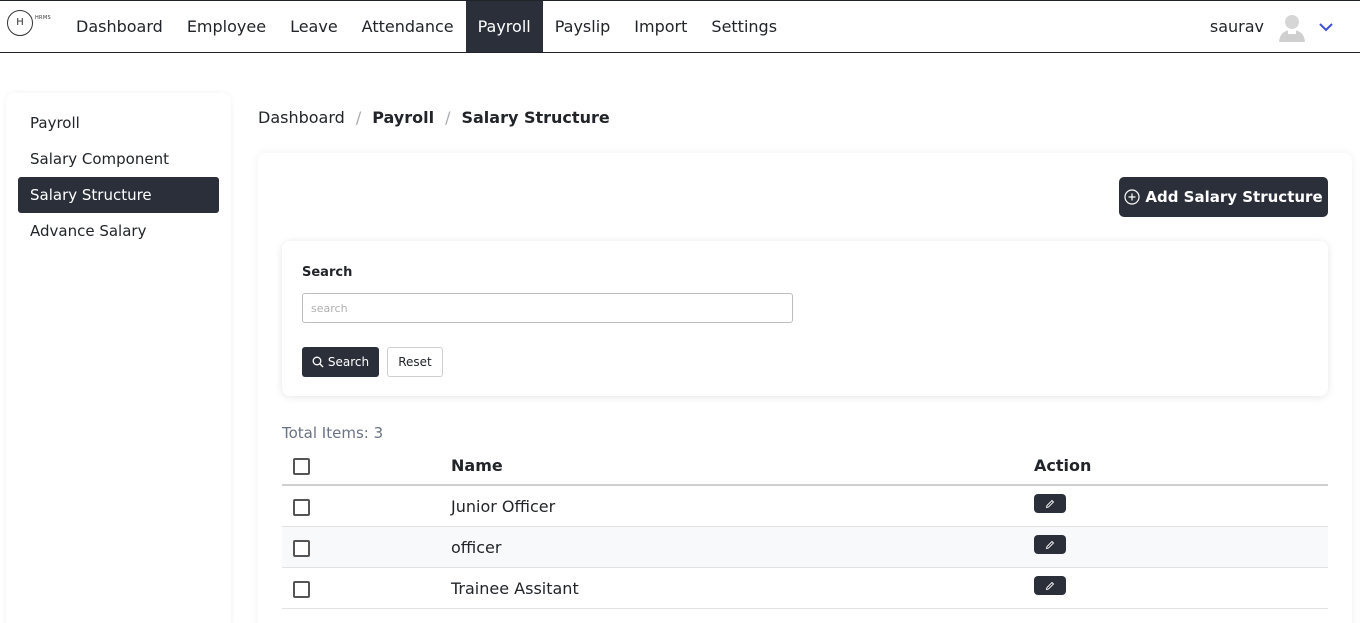  I want to click on user-name: saurav, so click(1236, 26).